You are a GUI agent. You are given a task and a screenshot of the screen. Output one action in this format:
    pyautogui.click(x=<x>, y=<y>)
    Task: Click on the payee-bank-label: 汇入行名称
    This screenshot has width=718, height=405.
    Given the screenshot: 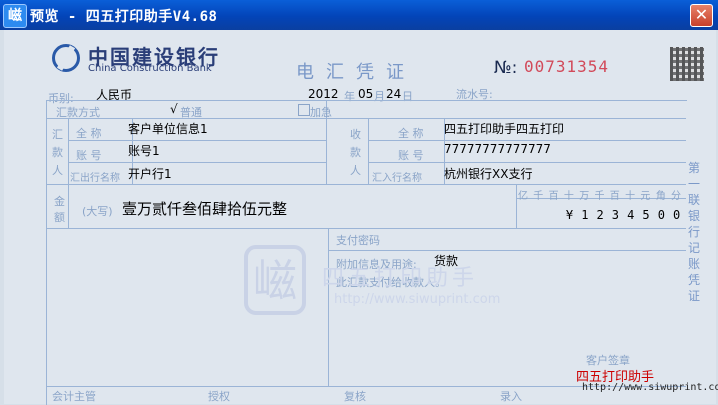 What is the action you would take?
    pyautogui.click(x=397, y=178)
    